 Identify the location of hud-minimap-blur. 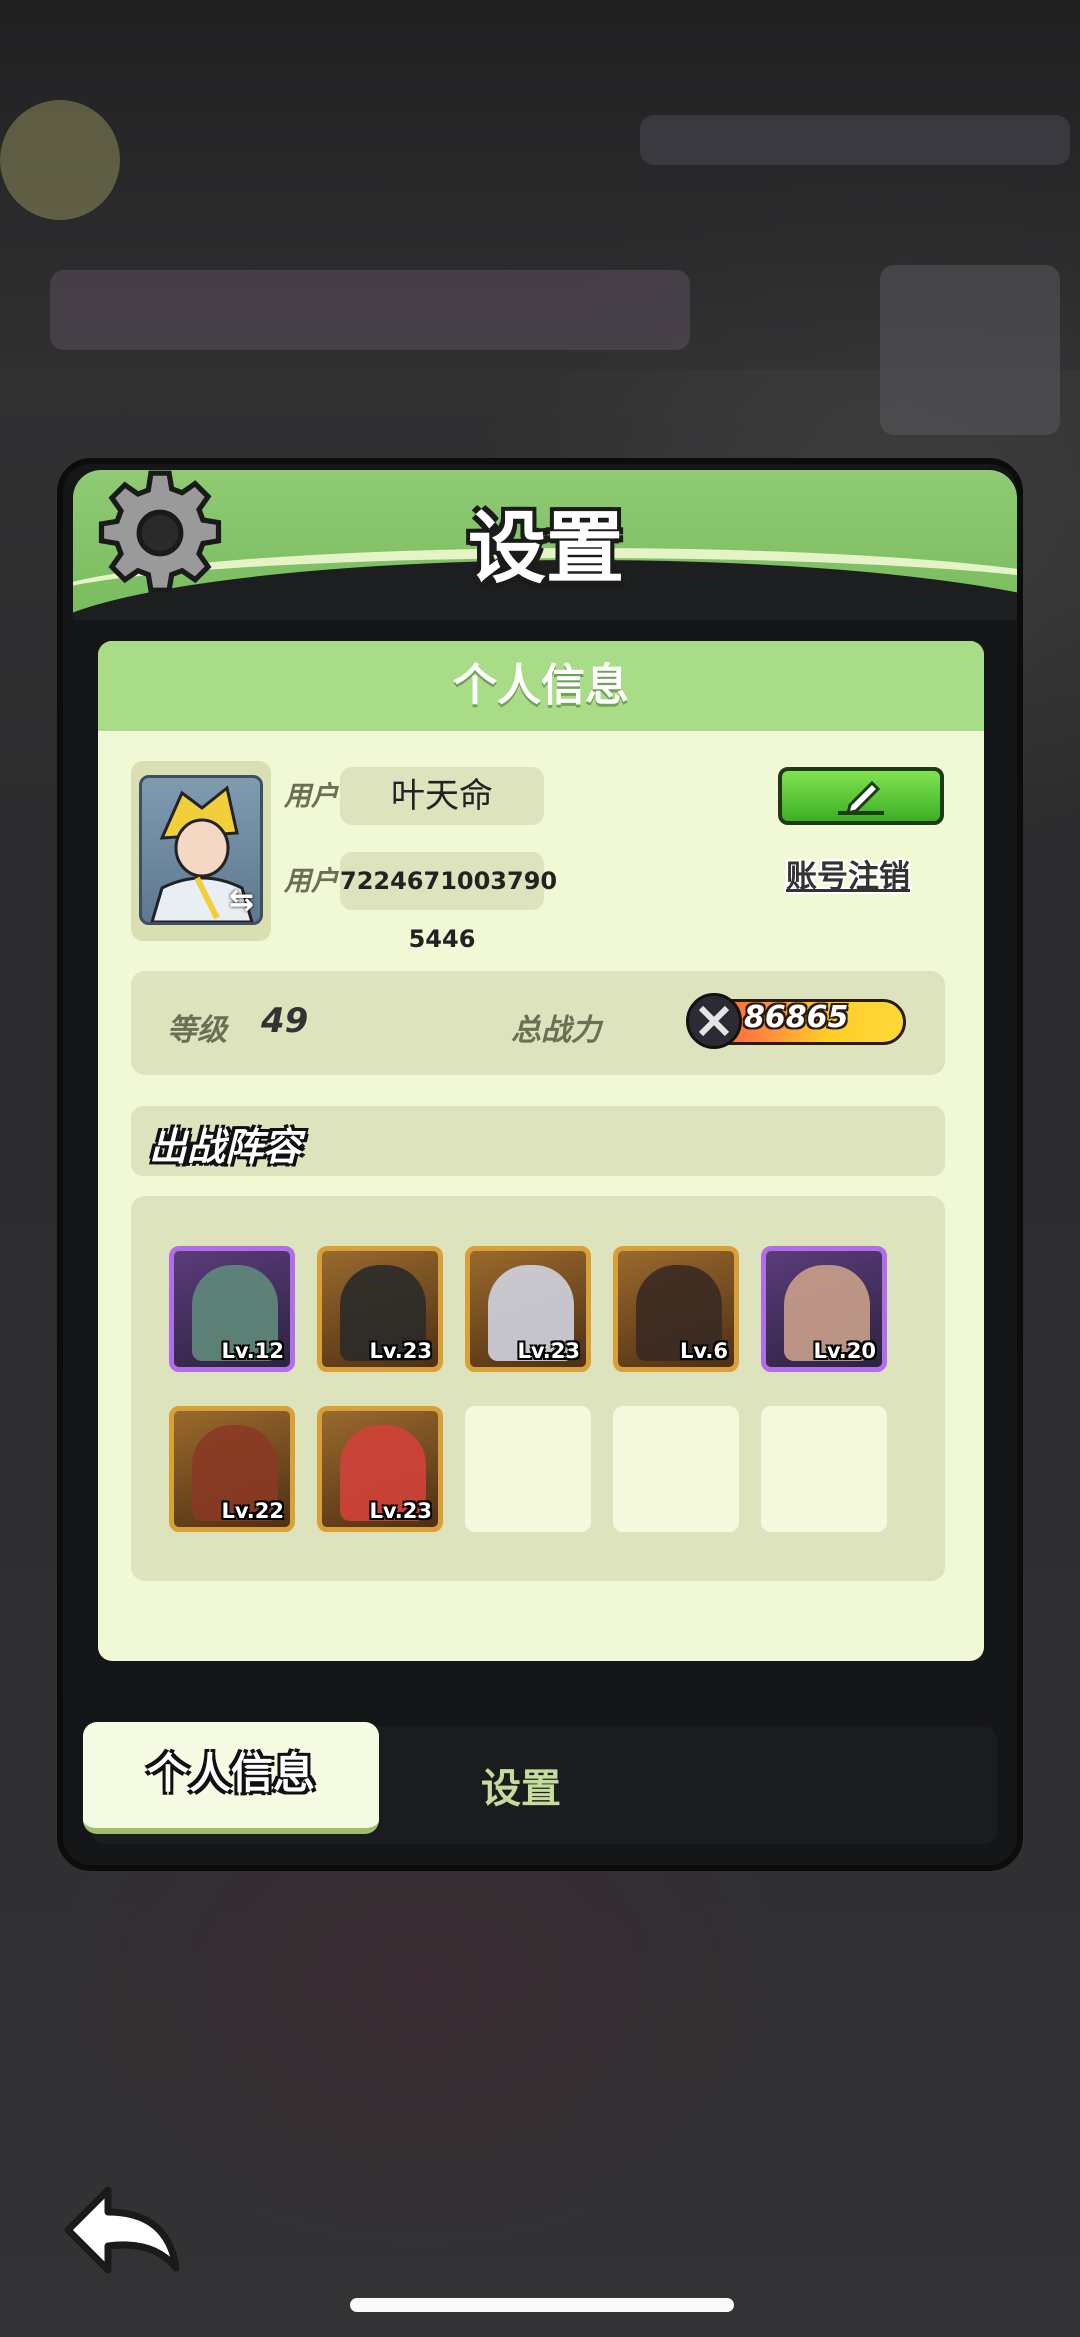
(970, 350).